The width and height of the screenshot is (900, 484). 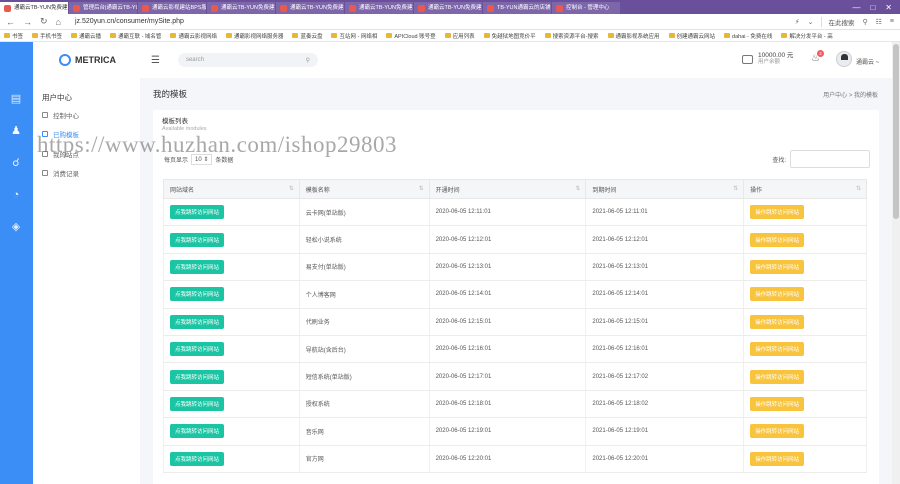 What do you see at coordinates (867, 61) in the screenshot?
I see `user-menu: 通霸云 ~` at bounding box center [867, 61].